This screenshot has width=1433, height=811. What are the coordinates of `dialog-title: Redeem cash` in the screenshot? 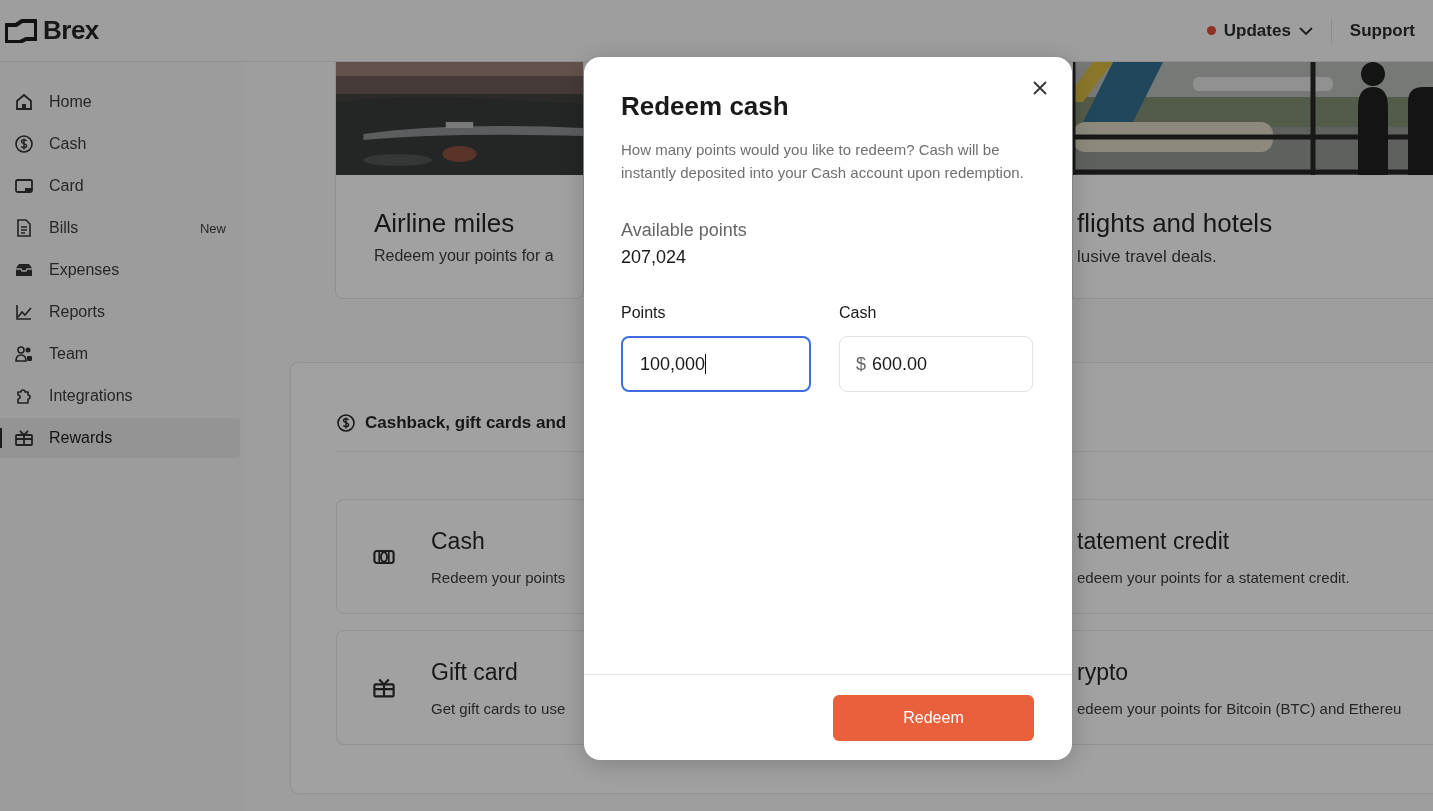 It's located at (705, 106).